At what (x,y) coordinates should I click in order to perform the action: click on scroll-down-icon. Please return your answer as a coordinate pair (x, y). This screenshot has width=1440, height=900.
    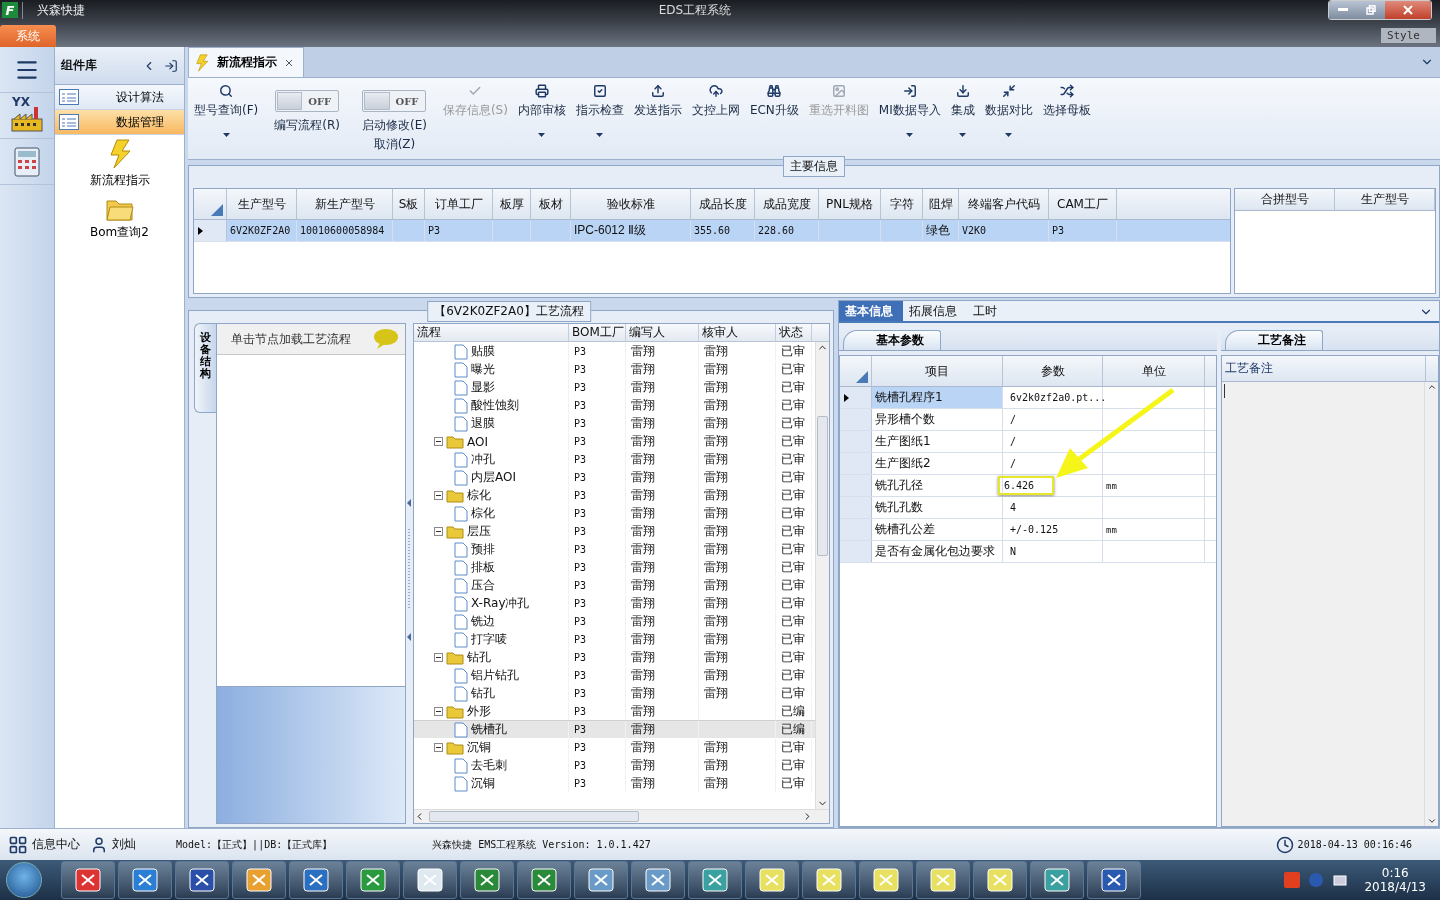
    Looking at the image, I should click on (1431, 821).